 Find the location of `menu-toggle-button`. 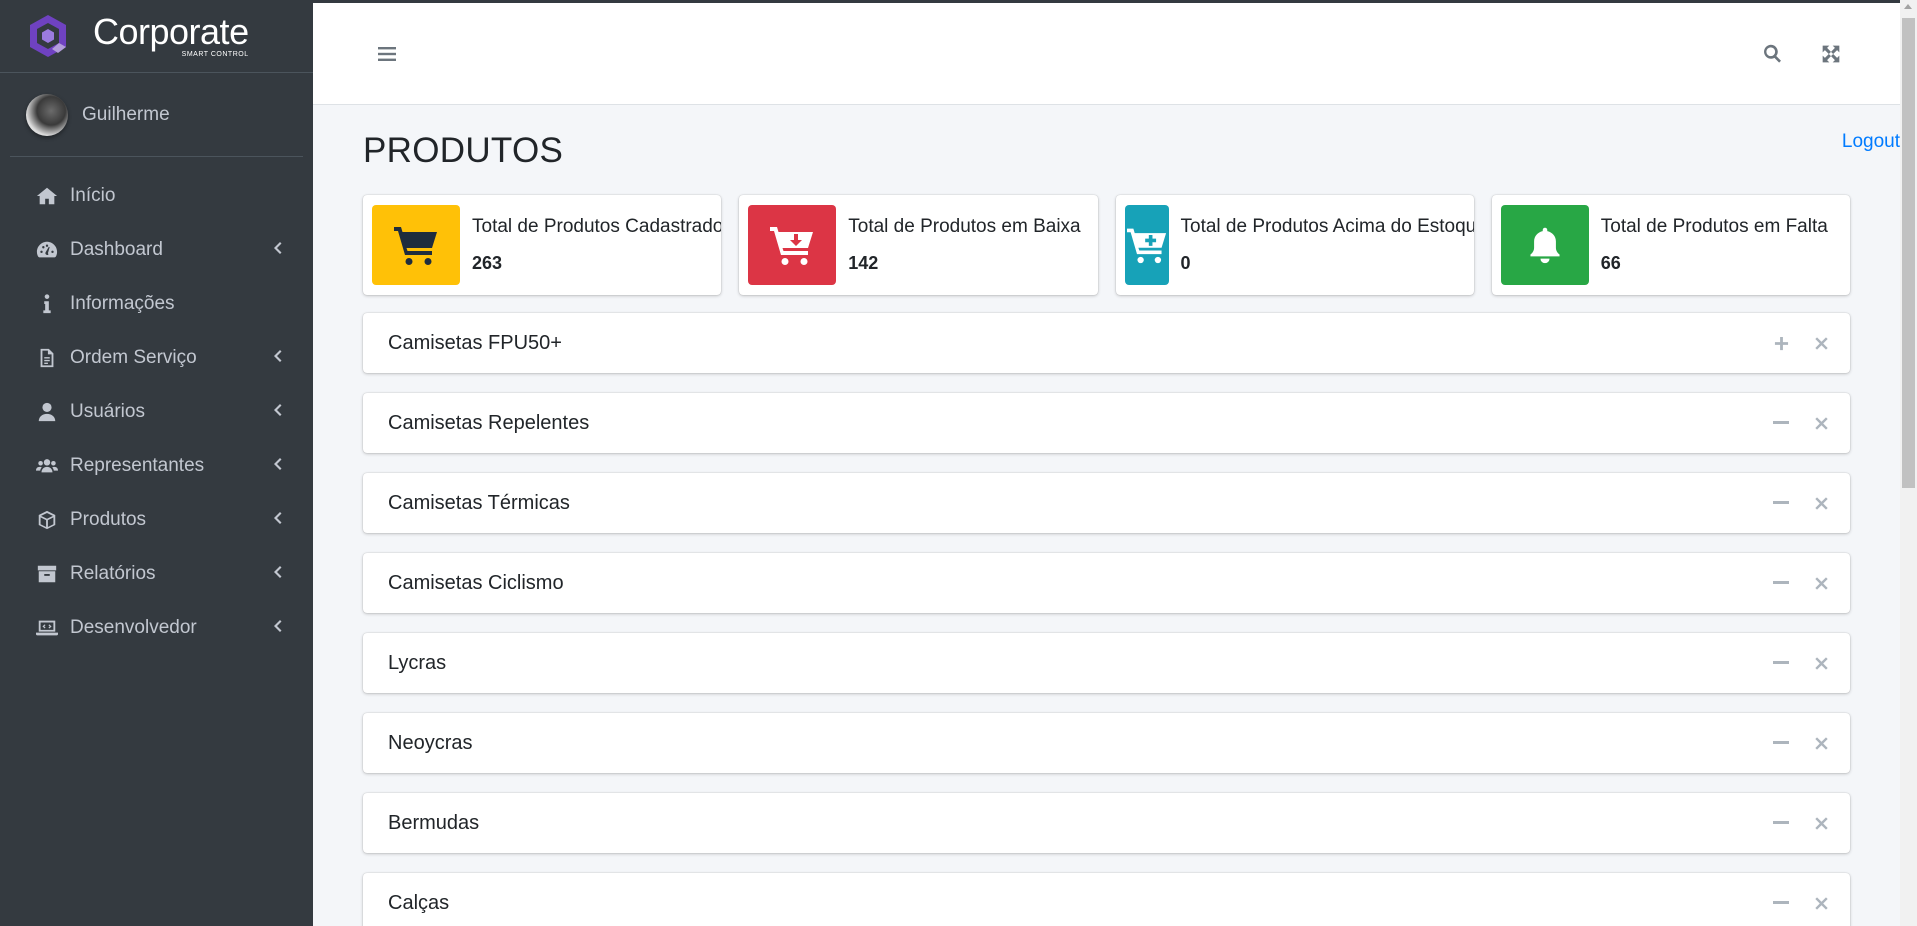

menu-toggle-button is located at coordinates (387, 54).